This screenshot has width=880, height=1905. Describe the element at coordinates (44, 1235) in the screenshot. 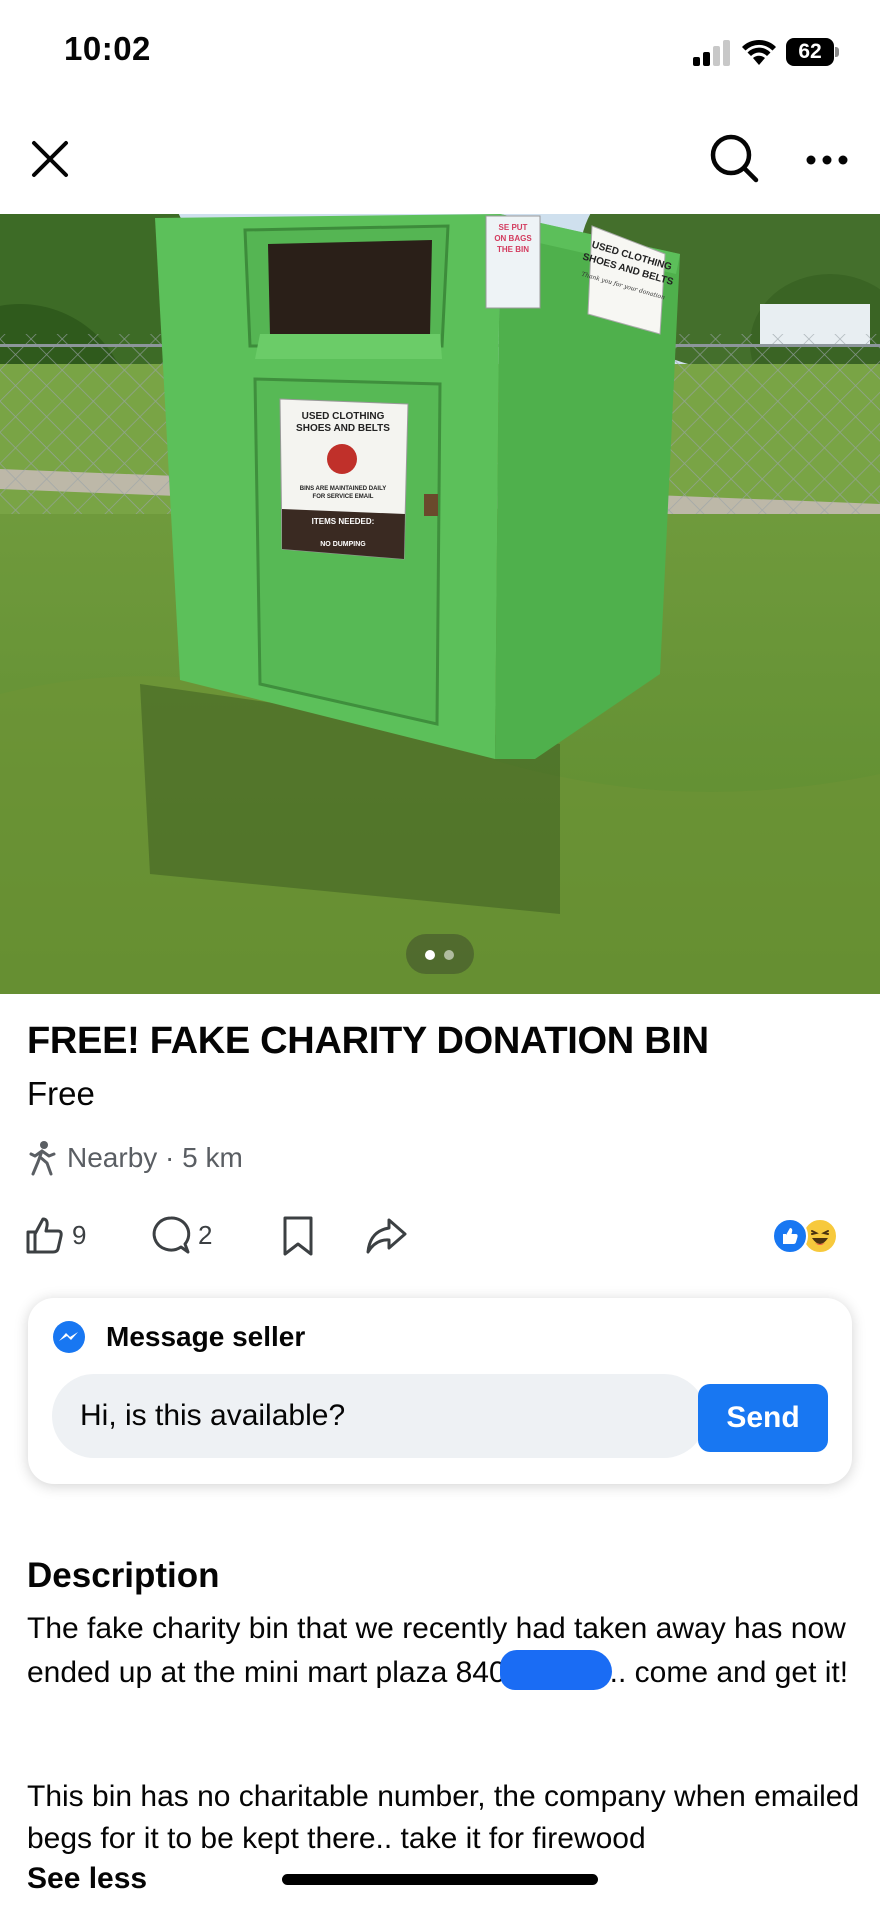

I see `thumbs-up-icon` at that location.